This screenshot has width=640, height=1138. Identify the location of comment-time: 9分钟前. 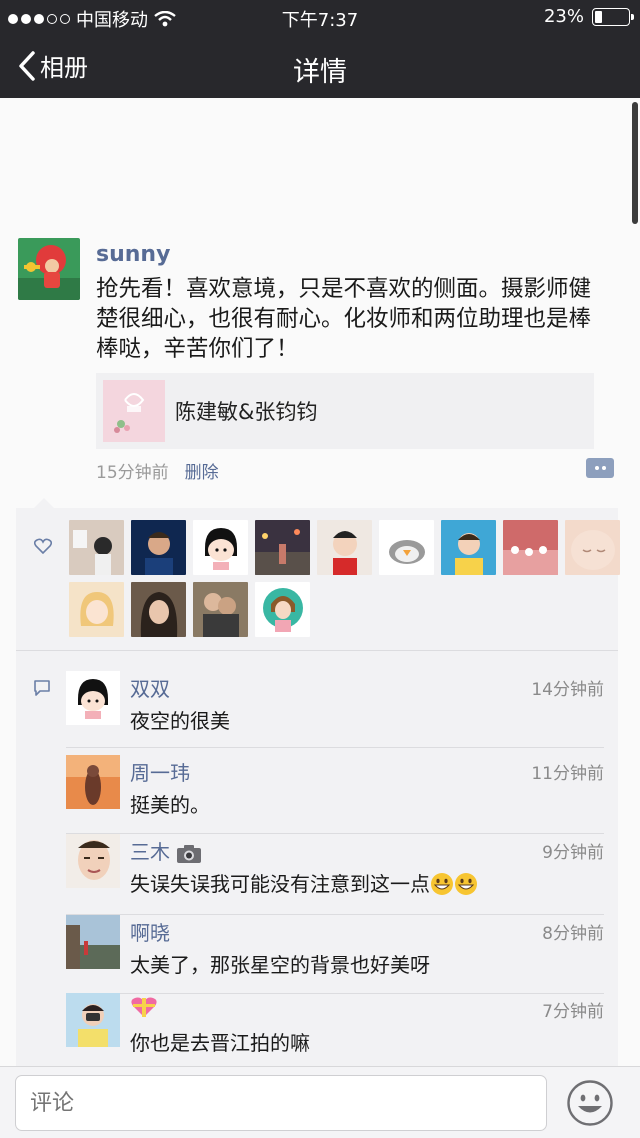
(573, 853).